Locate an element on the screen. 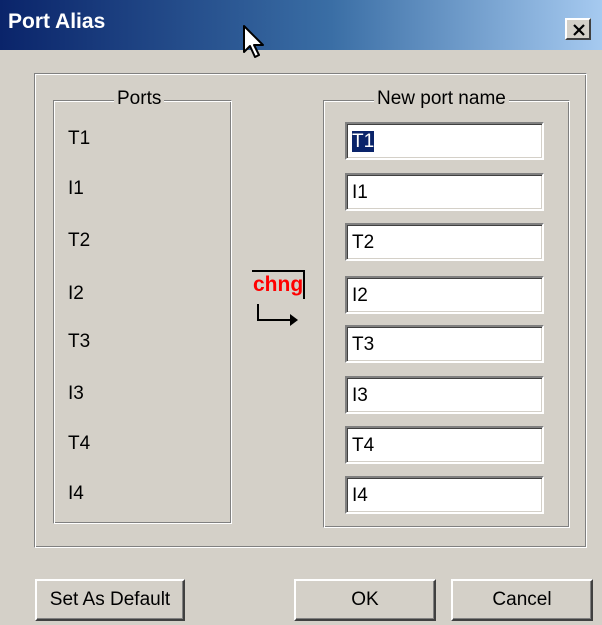 This screenshot has width=602, height=625. new-name-input-t2: T2 is located at coordinates (444, 242).